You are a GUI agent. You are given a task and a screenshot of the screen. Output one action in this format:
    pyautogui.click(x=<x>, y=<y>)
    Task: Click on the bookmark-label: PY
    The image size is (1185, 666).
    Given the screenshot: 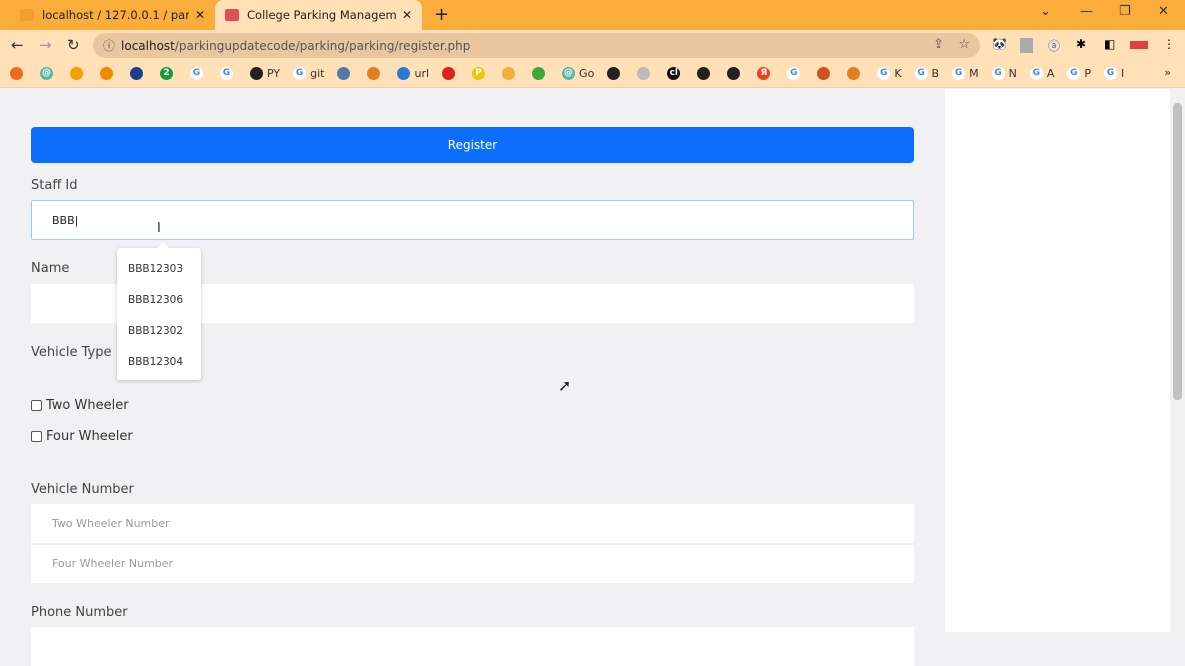 What is the action you would take?
    pyautogui.click(x=274, y=73)
    